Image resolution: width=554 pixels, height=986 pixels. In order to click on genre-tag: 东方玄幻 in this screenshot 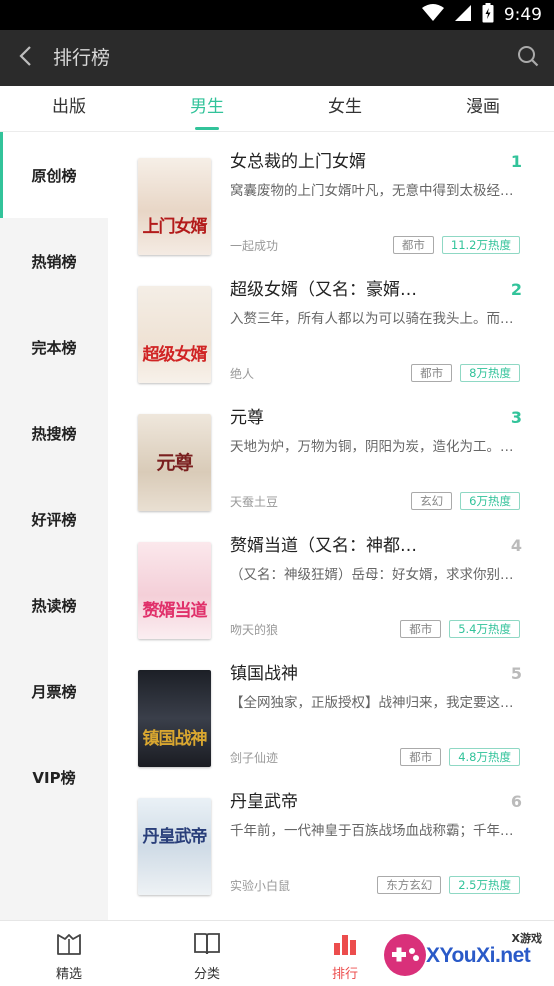, I will do `click(409, 885)`.